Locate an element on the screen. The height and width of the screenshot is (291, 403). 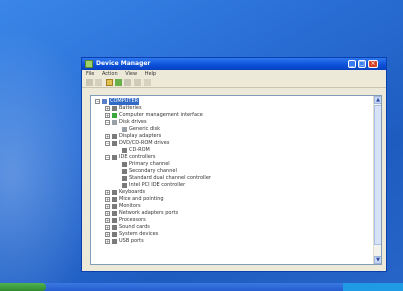
tree-item-label: Sound cards is located at coordinates (134, 227).